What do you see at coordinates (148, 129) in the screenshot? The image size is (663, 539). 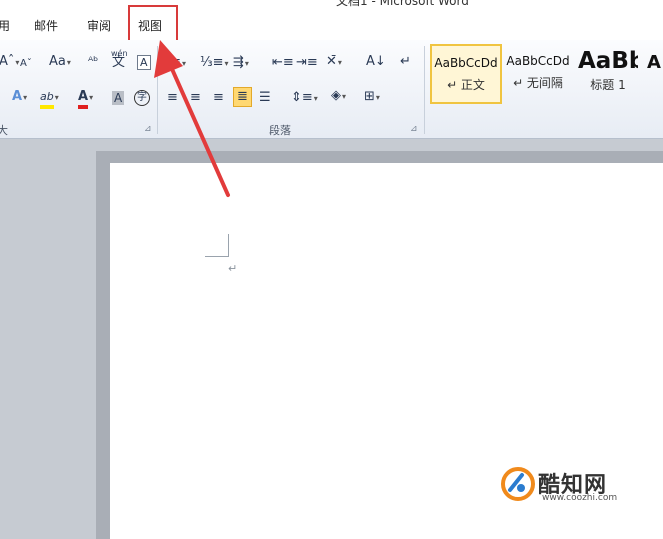 I see `font-dialog-launcher-icon: ⊿` at bounding box center [148, 129].